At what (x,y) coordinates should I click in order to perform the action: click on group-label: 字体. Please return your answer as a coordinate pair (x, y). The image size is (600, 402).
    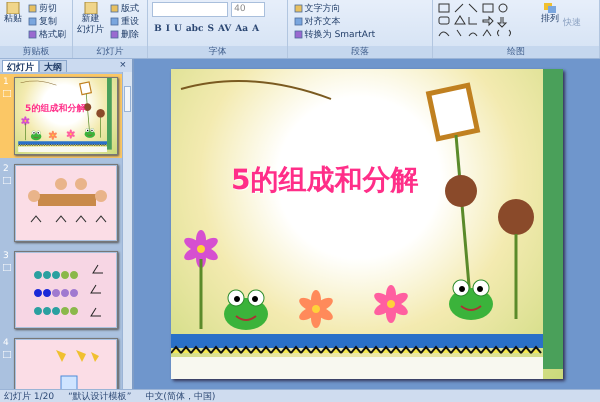
    Looking at the image, I should click on (217, 52).